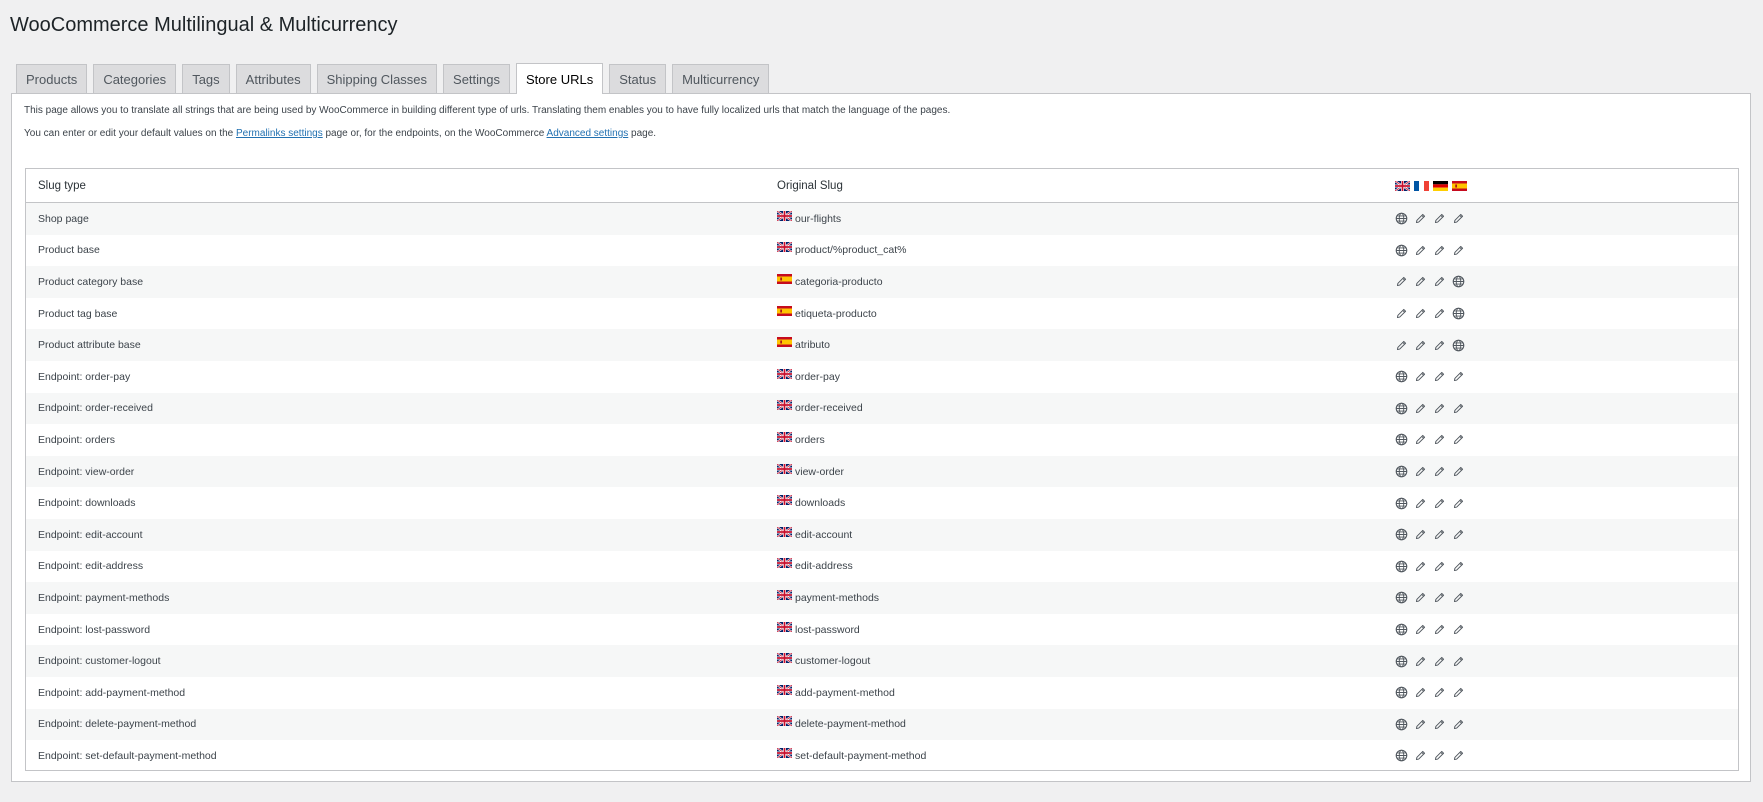 The image size is (1763, 802). I want to click on original-slug-cell: etiqueta-producto, so click(827, 312).